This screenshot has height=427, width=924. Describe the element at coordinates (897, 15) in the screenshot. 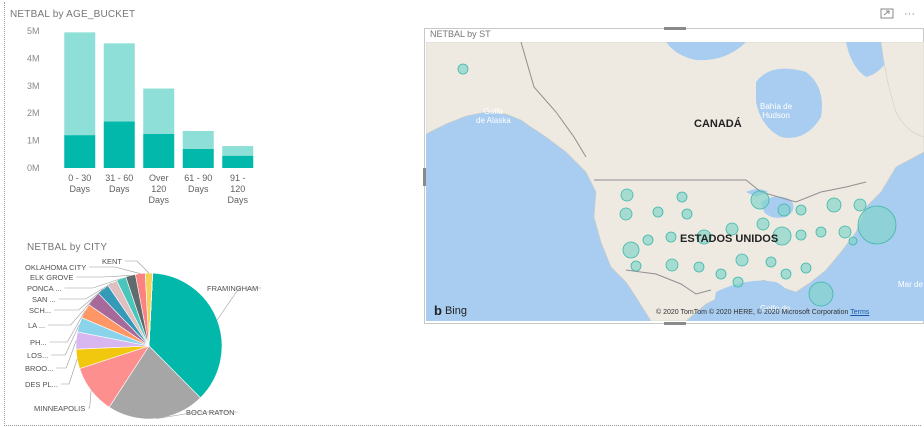

I see `visual-header-icons: ···` at that location.